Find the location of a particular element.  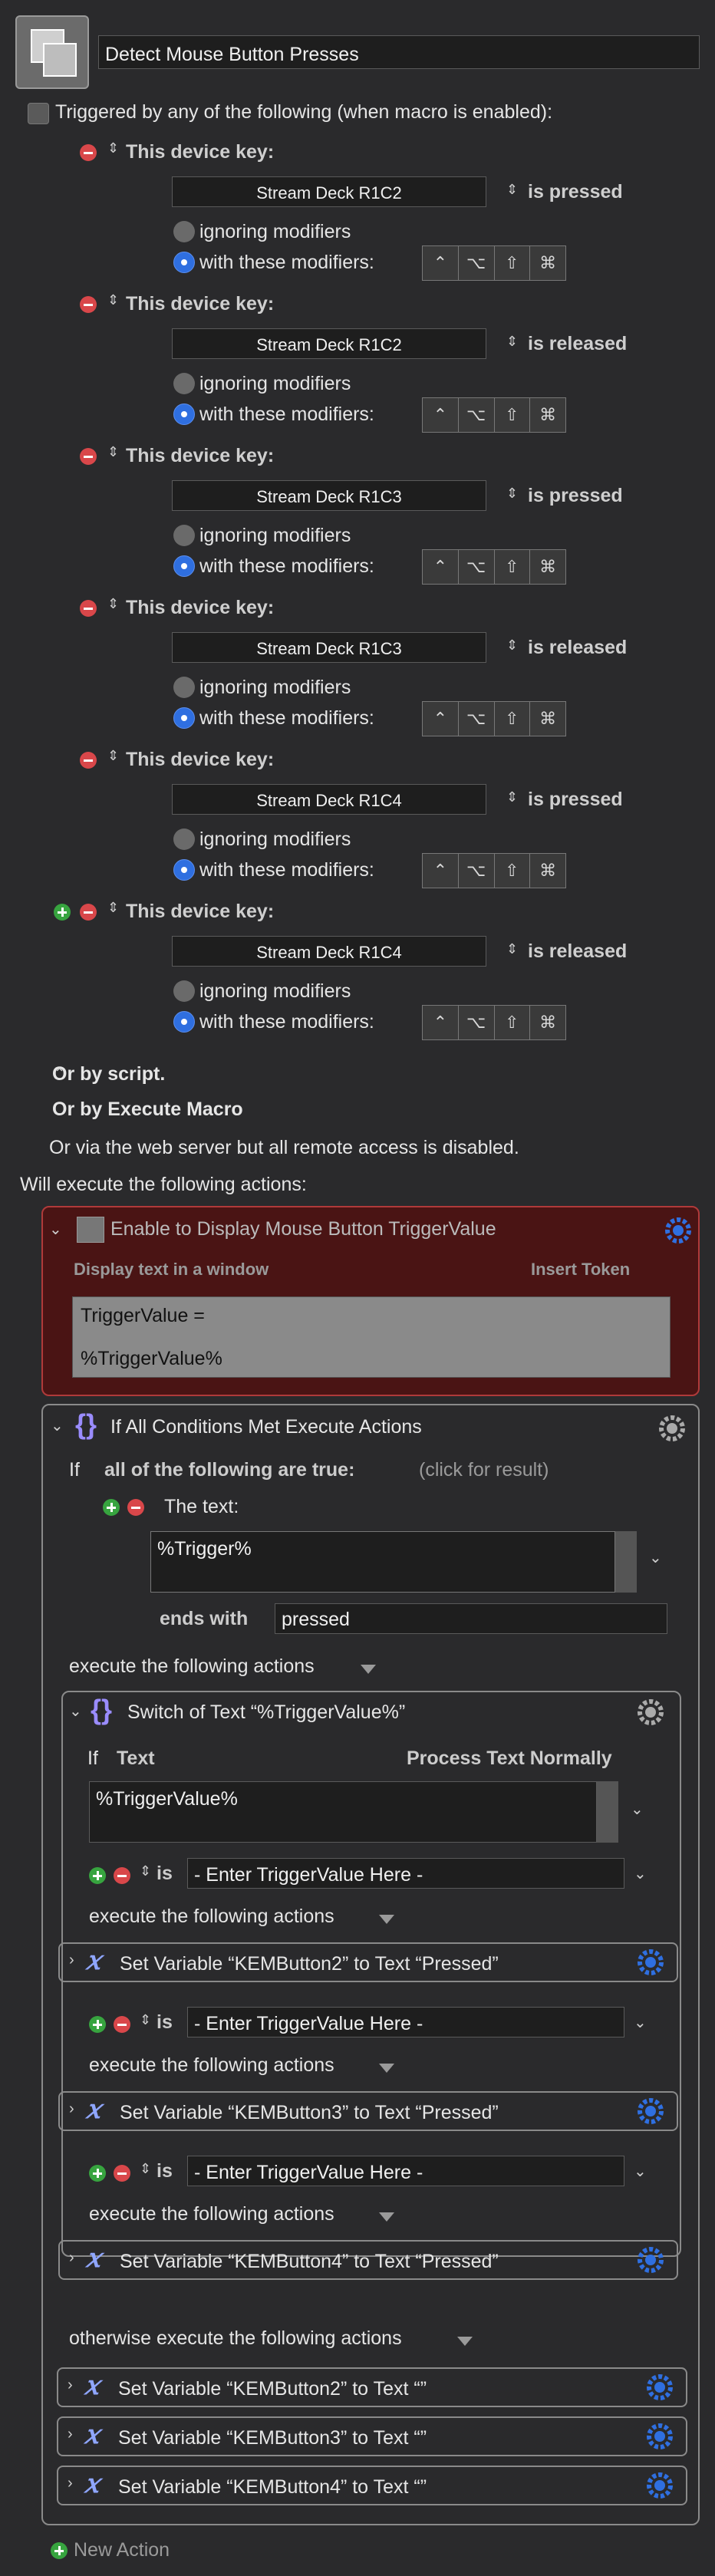

with-modifiers-radio is located at coordinates (184, 1022).